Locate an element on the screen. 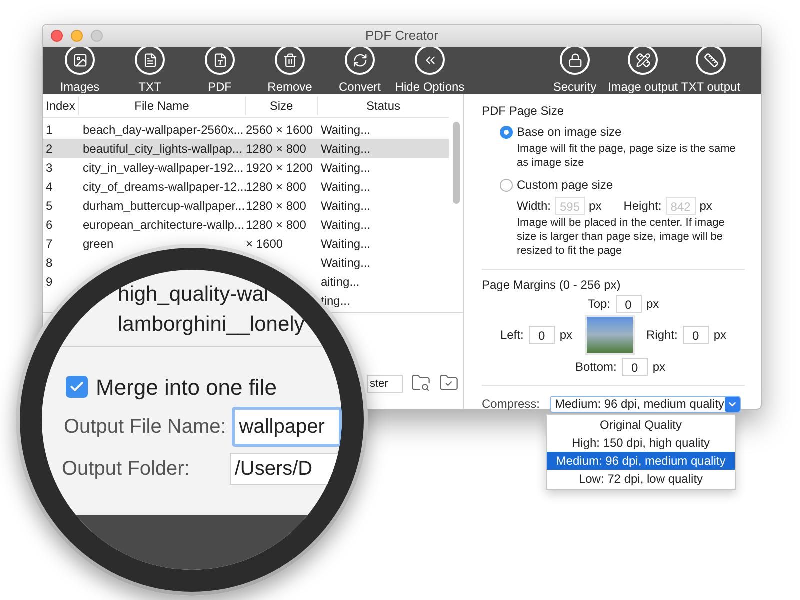  table-cell: 5 is located at coordinates (49, 205).